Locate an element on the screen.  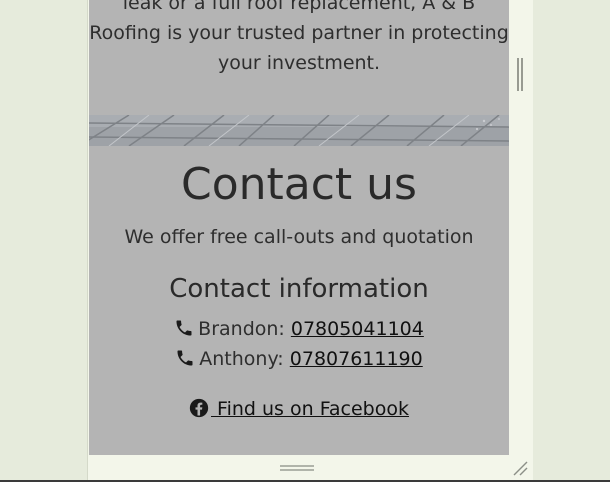
scroll-handle is located at coordinates (520, 74).